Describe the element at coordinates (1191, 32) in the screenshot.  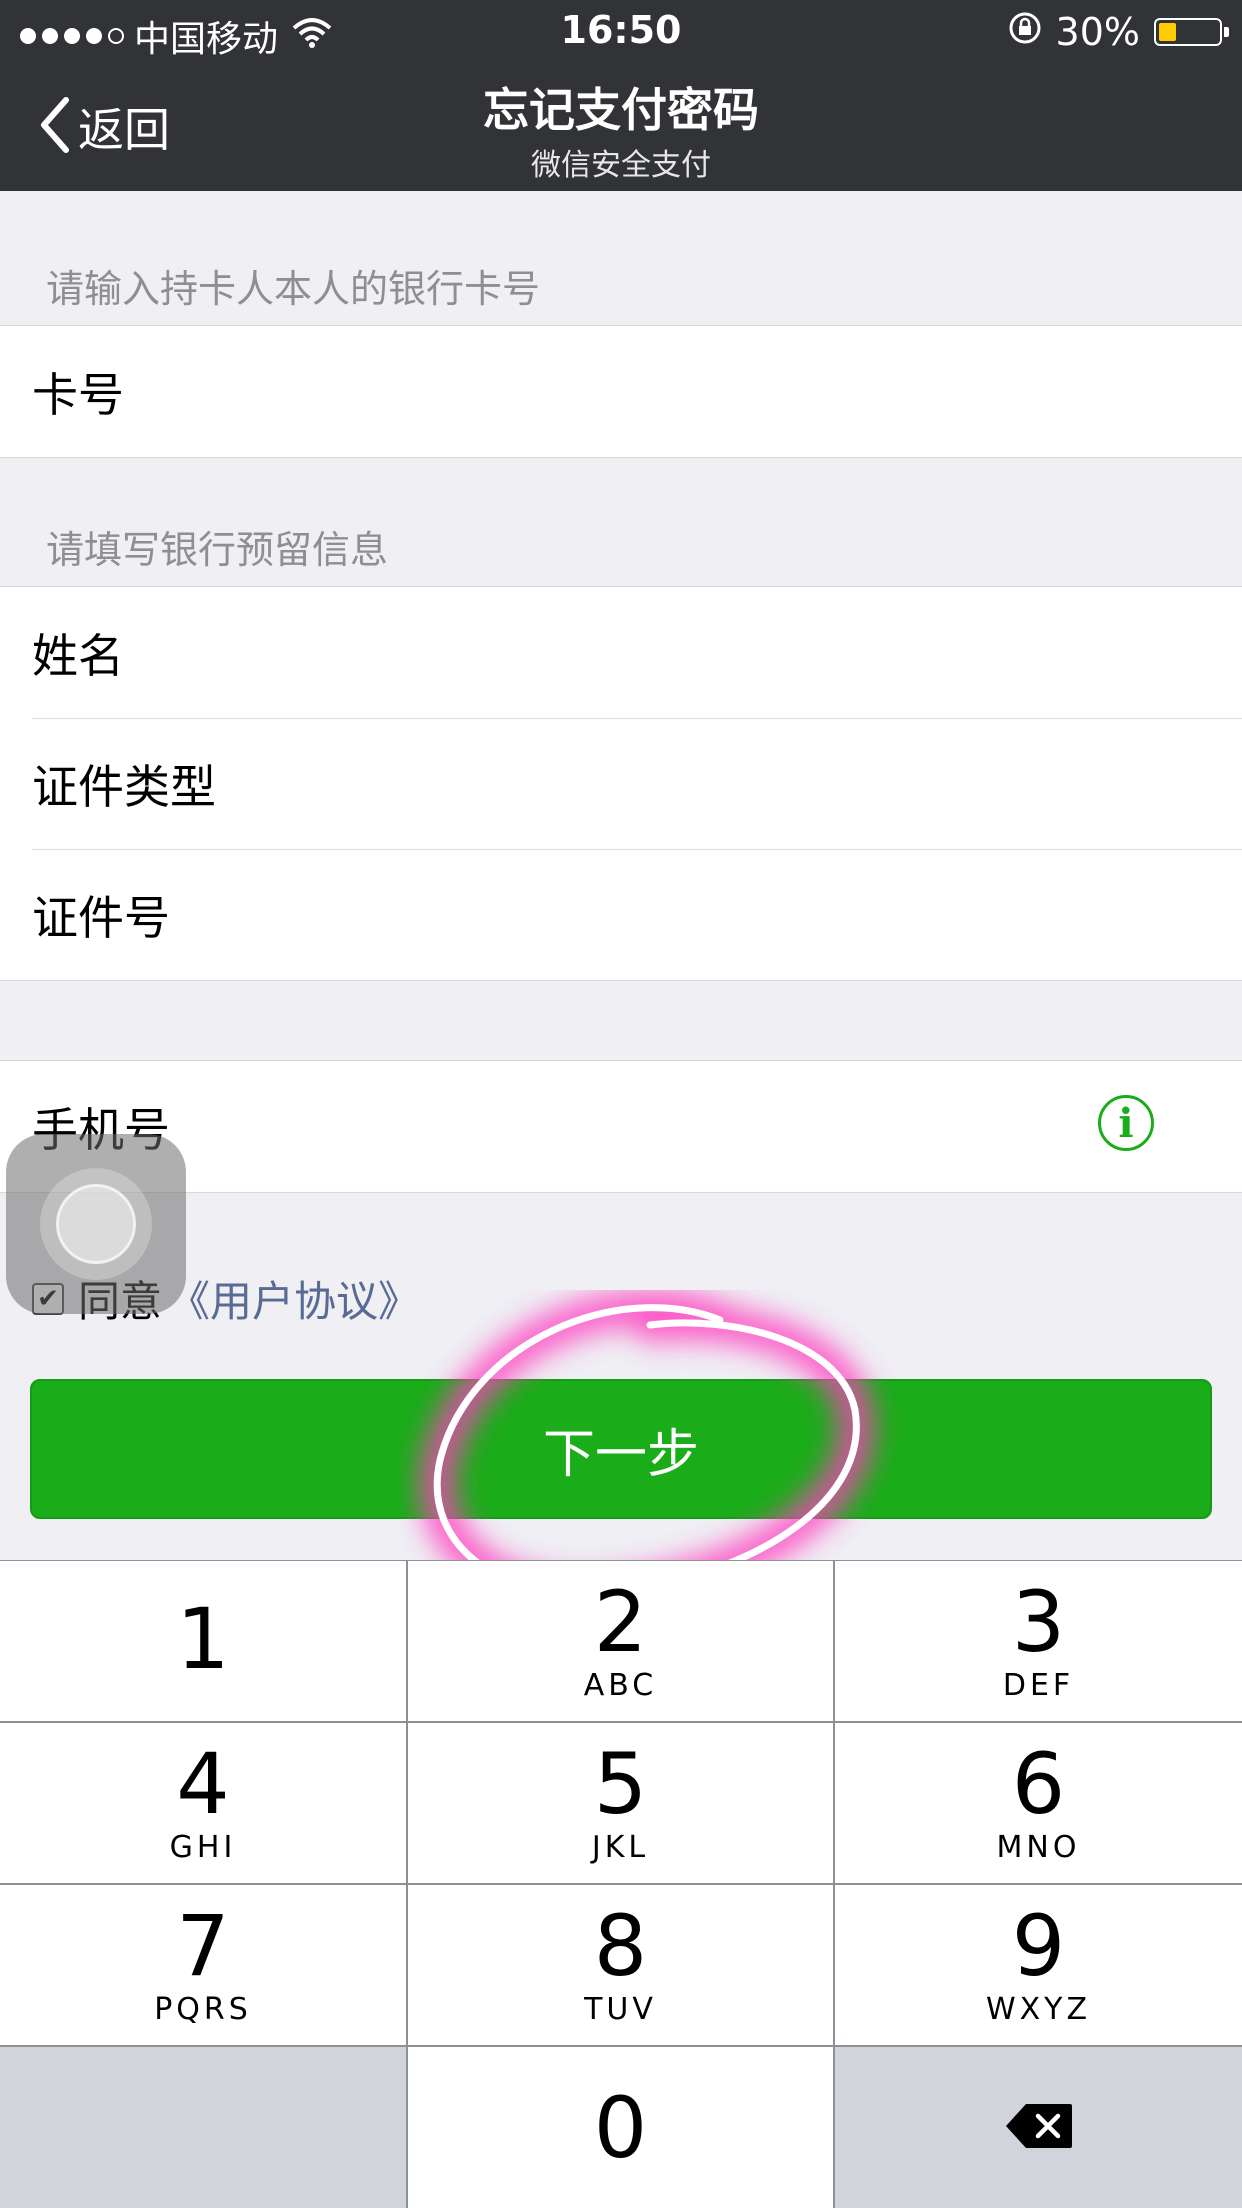
I see `battery-icon` at that location.